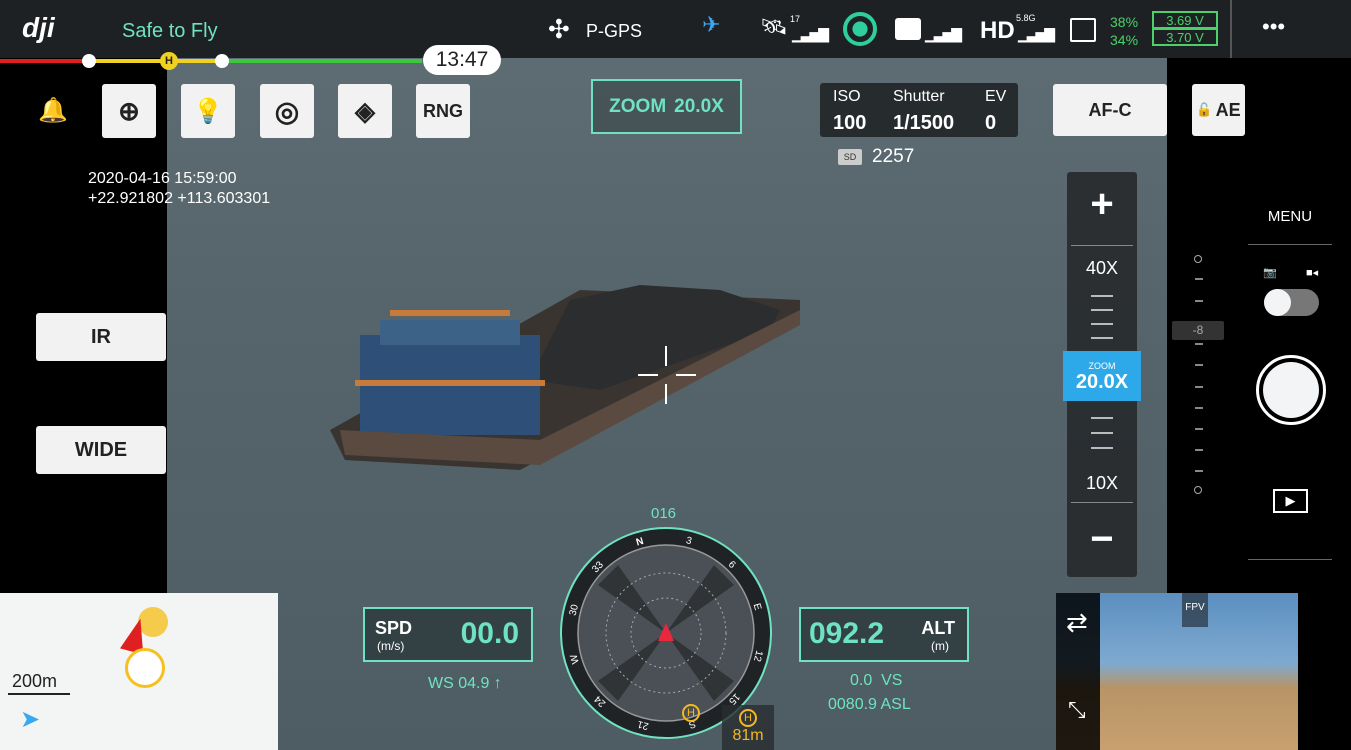 This screenshot has height=750, width=1351. What do you see at coordinates (145, 668) in the screenshot?
I see `pilot-location-icon` at bounding box center [145, 668].